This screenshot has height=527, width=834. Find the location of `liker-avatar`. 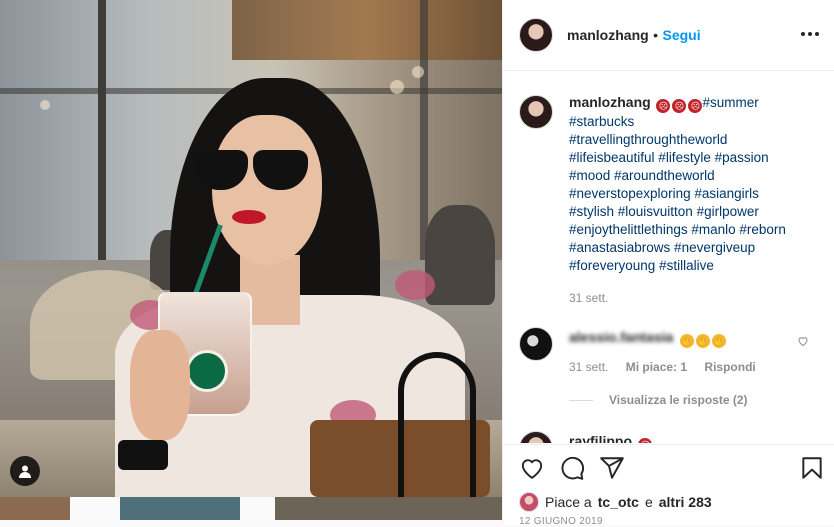

liker-avatar is located at coordinates (529, 502).